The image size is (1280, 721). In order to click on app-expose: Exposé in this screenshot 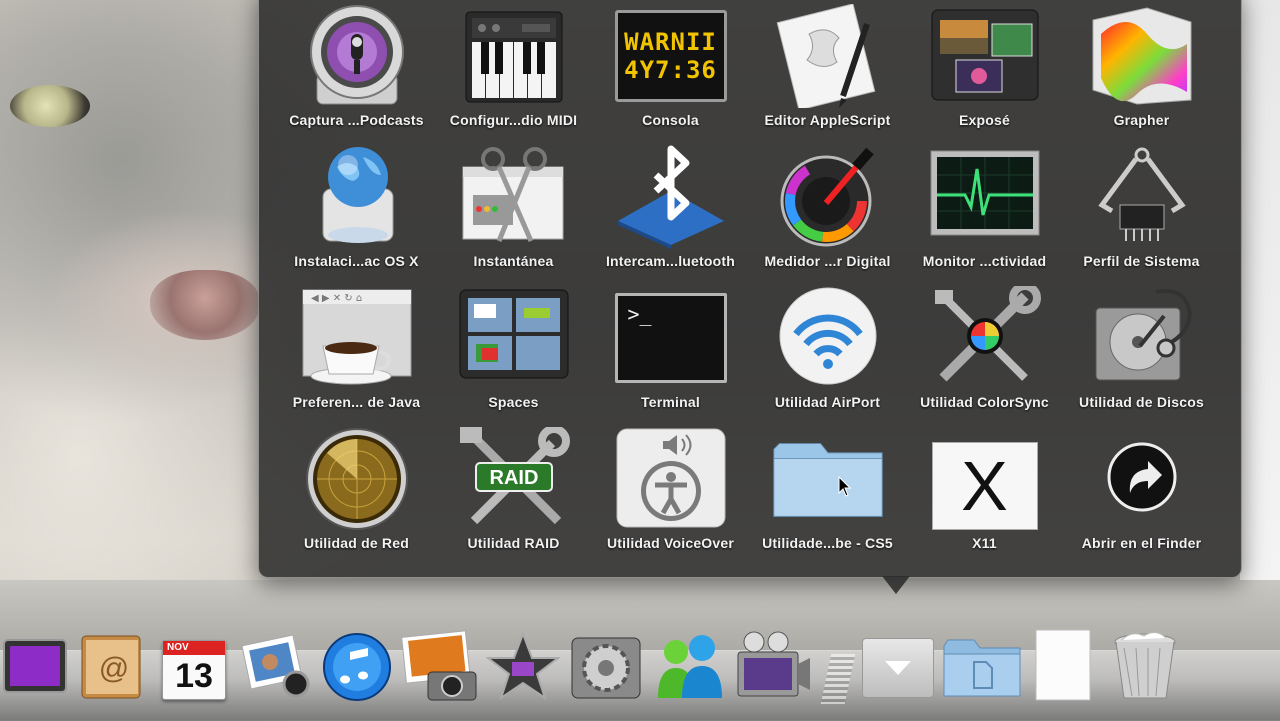, I will do `click(984, 70)`.